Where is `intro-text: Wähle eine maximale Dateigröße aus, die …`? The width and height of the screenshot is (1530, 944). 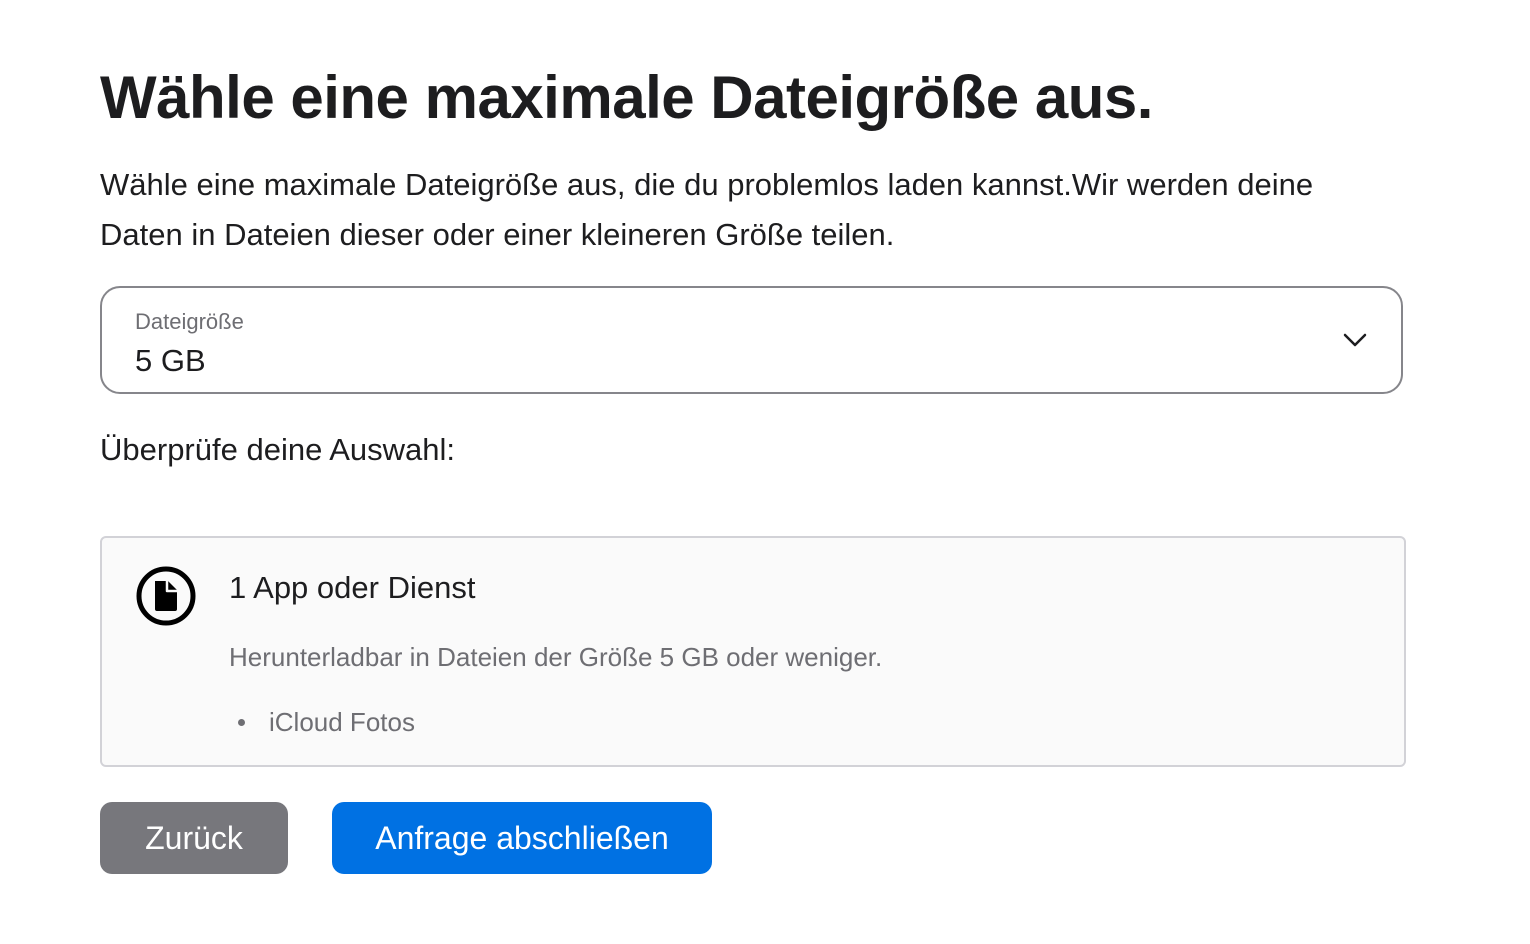
intro-text: Wähle eine maximale Dateigröße aus, die … is located at coordinates (707, 209).